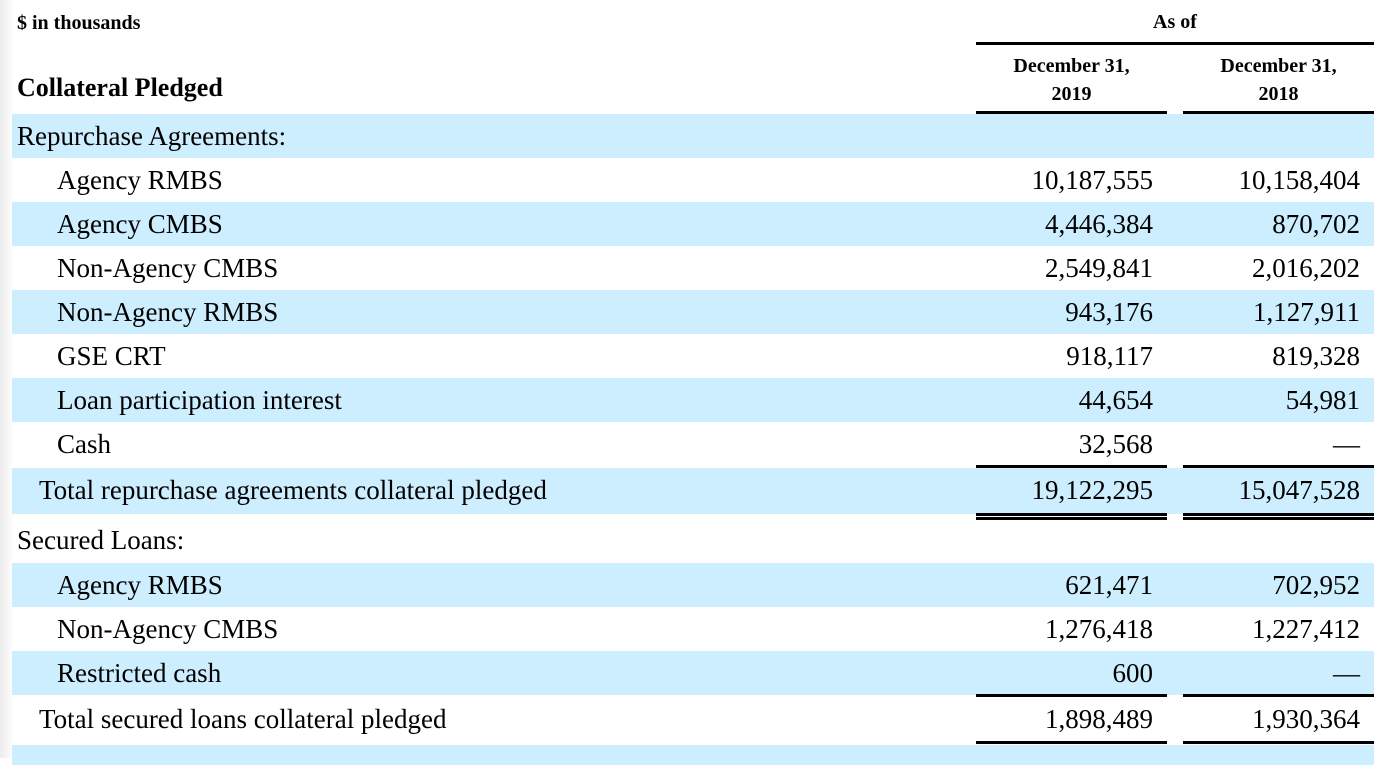 This screenshot has width=1394, height=765. Describe the element at coordinates (693, 180) in the screenshot. I see `table-row: Agency RMBS 10,187,555 10,158,404` at that location.